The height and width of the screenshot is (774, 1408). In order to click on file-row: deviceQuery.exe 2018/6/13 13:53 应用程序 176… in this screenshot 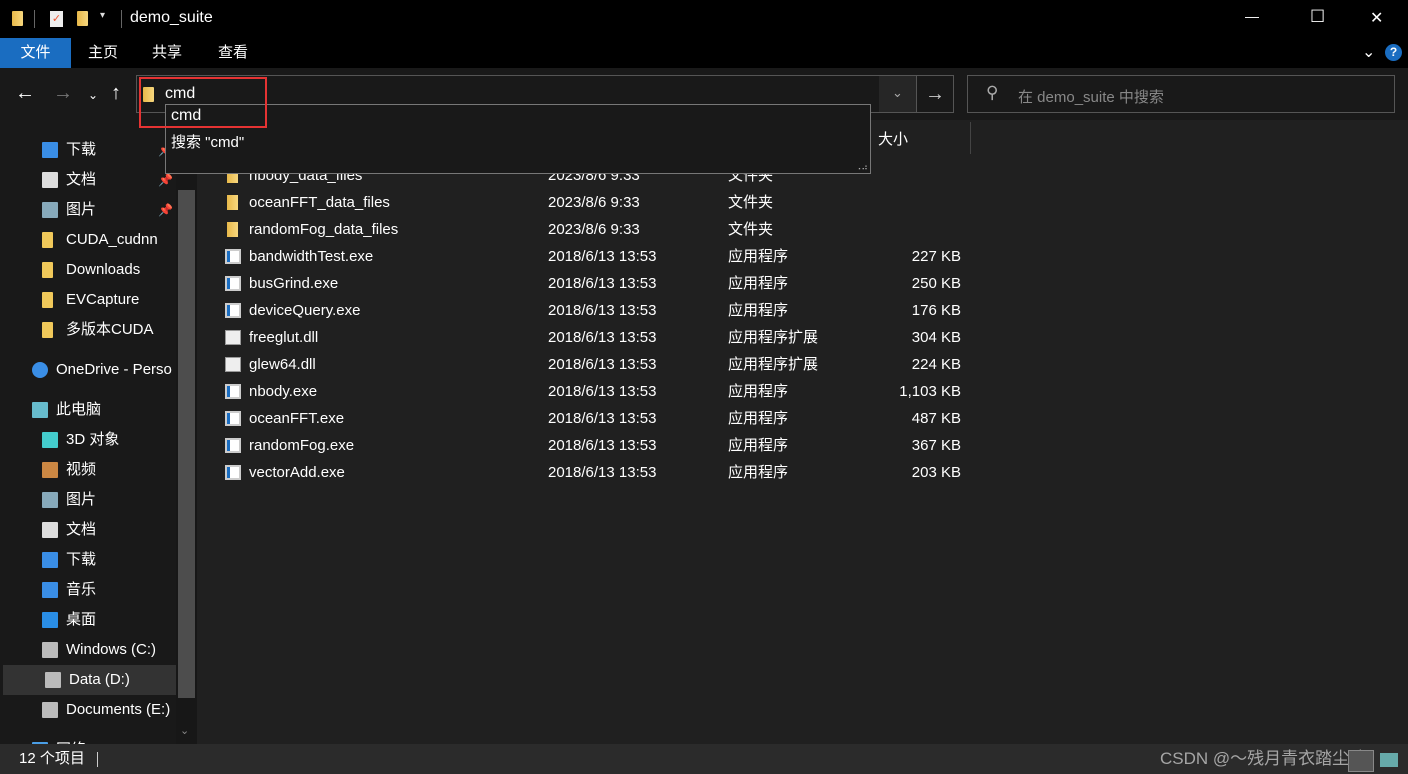, I will do `click(599, 310)`.